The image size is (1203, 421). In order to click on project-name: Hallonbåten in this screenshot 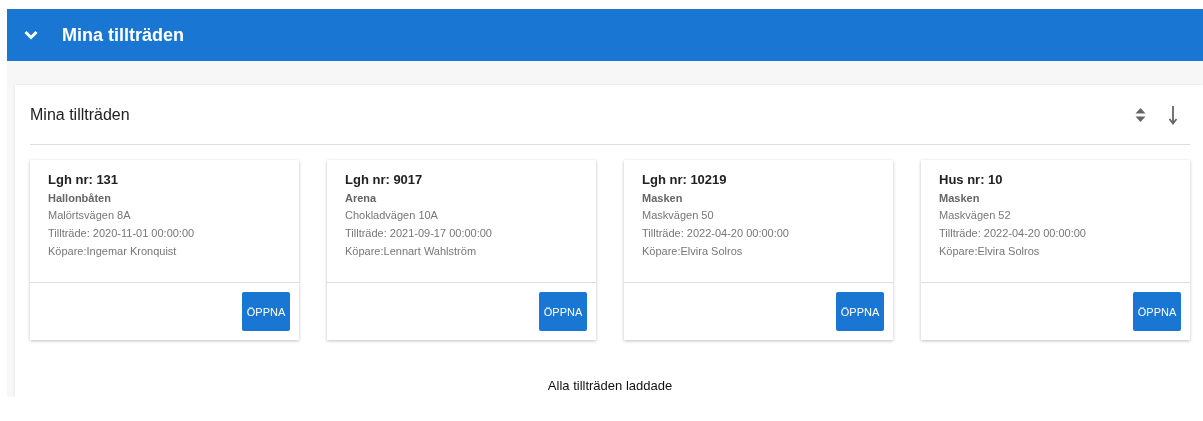, I will do `click(80, 198)`.